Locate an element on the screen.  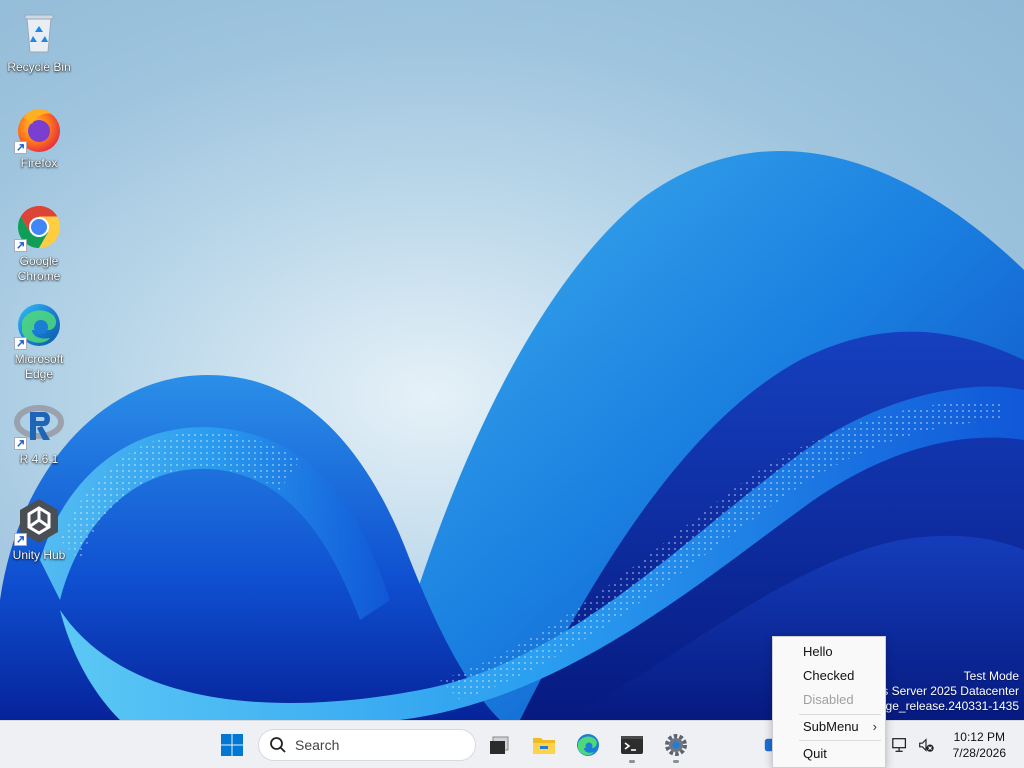
desktop-icon-unity-hub: Unity Hub is located at coordinates (39, 529).